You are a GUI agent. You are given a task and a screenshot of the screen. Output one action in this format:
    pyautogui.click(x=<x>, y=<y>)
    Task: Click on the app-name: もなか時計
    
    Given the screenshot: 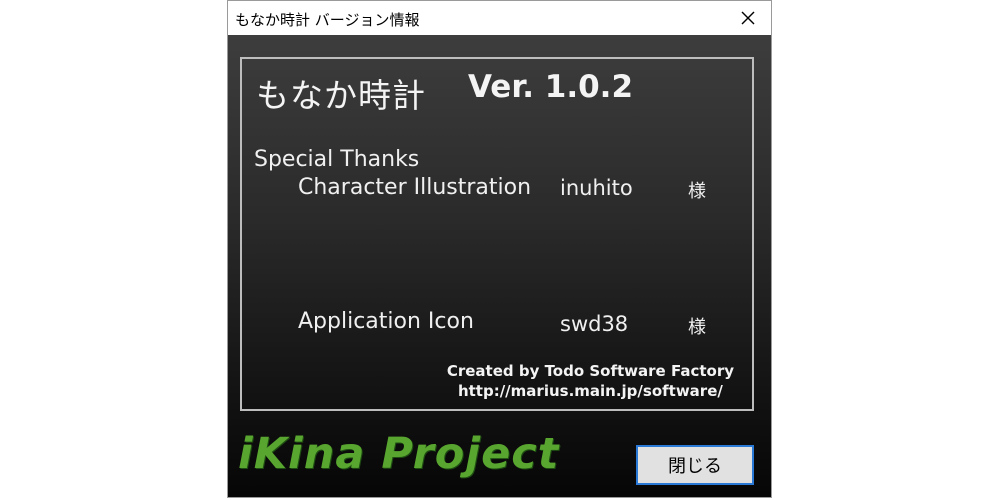 What is the action you would take?
    pyautogui.click(x=341, y=95)
    